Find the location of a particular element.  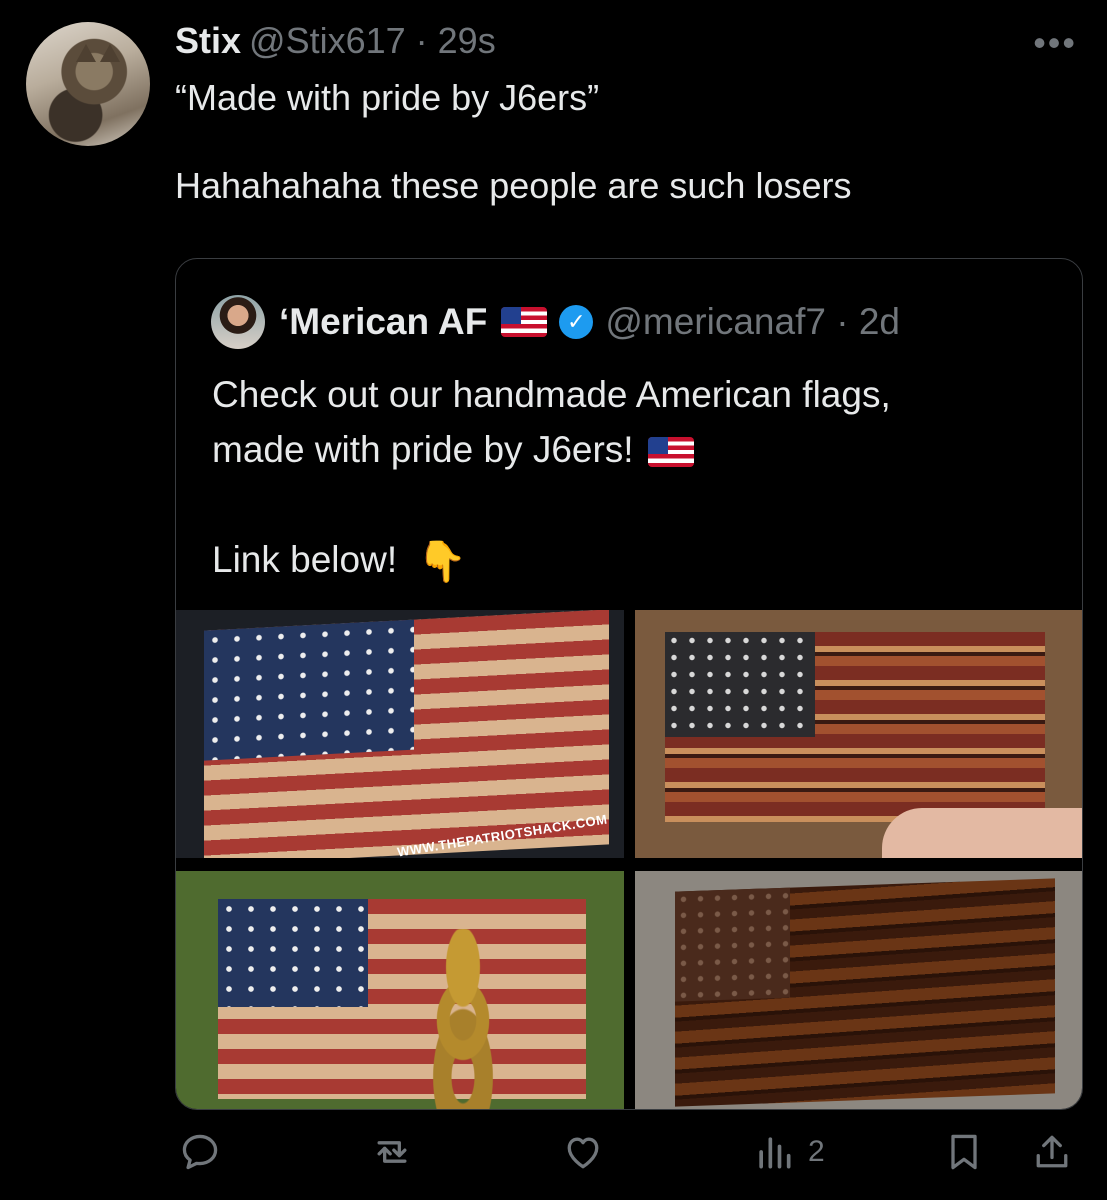

more-options-icon: ••• is located at coordinates (1055, 43).